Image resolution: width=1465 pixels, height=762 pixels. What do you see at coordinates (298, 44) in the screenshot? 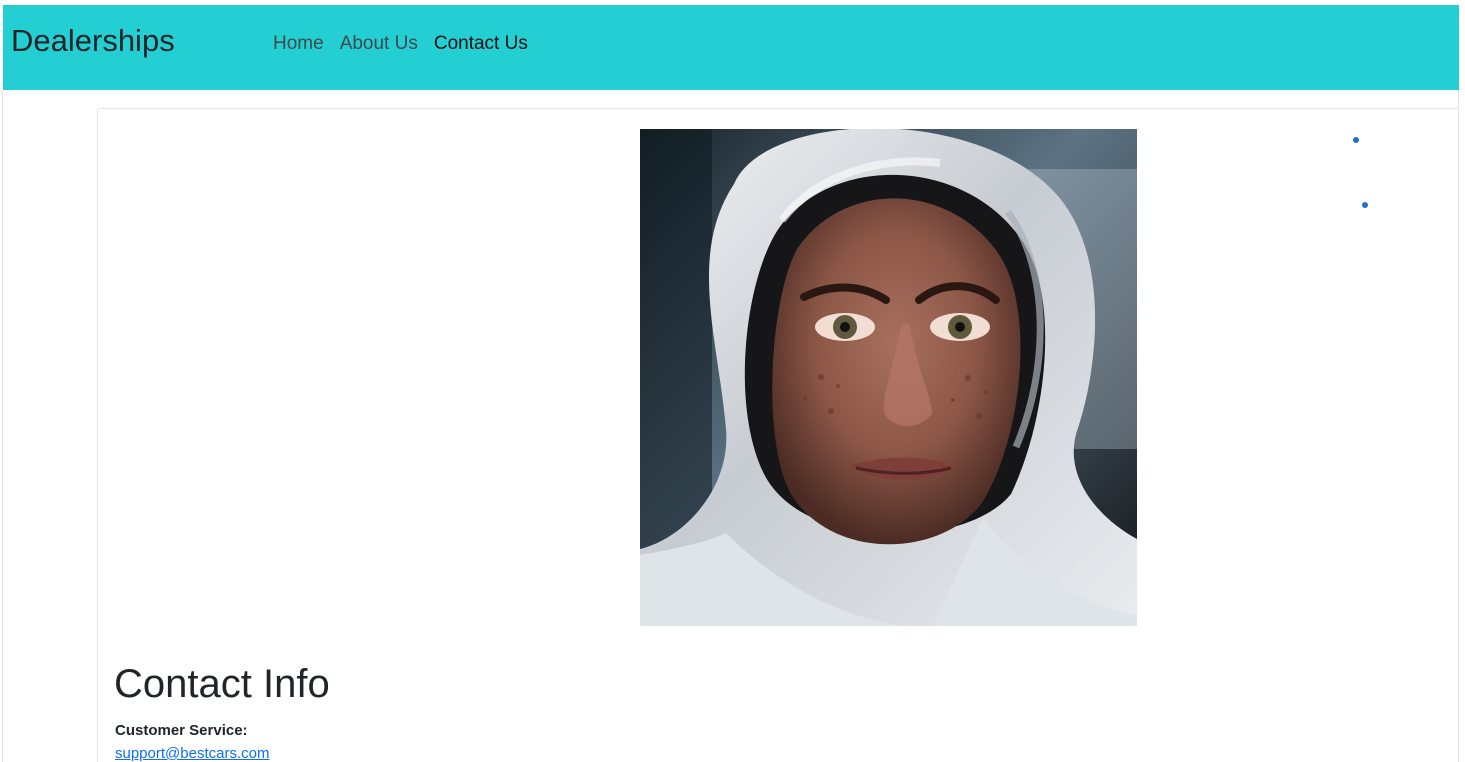
I see `nav-home-link: Home` at bounding box center [298, 44].